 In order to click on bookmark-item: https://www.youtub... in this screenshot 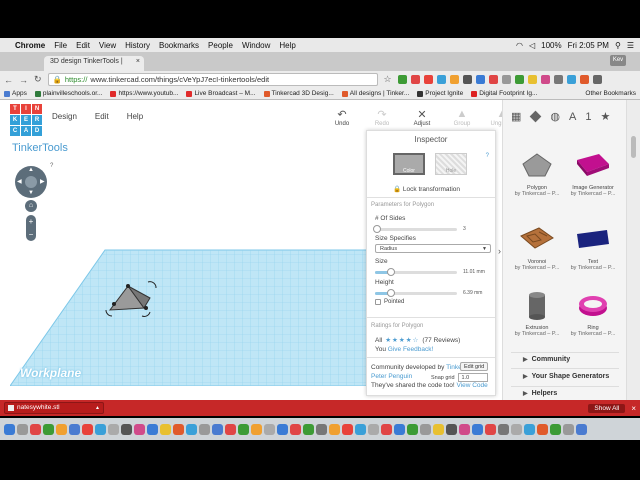, I will do `click(144, 93)`.